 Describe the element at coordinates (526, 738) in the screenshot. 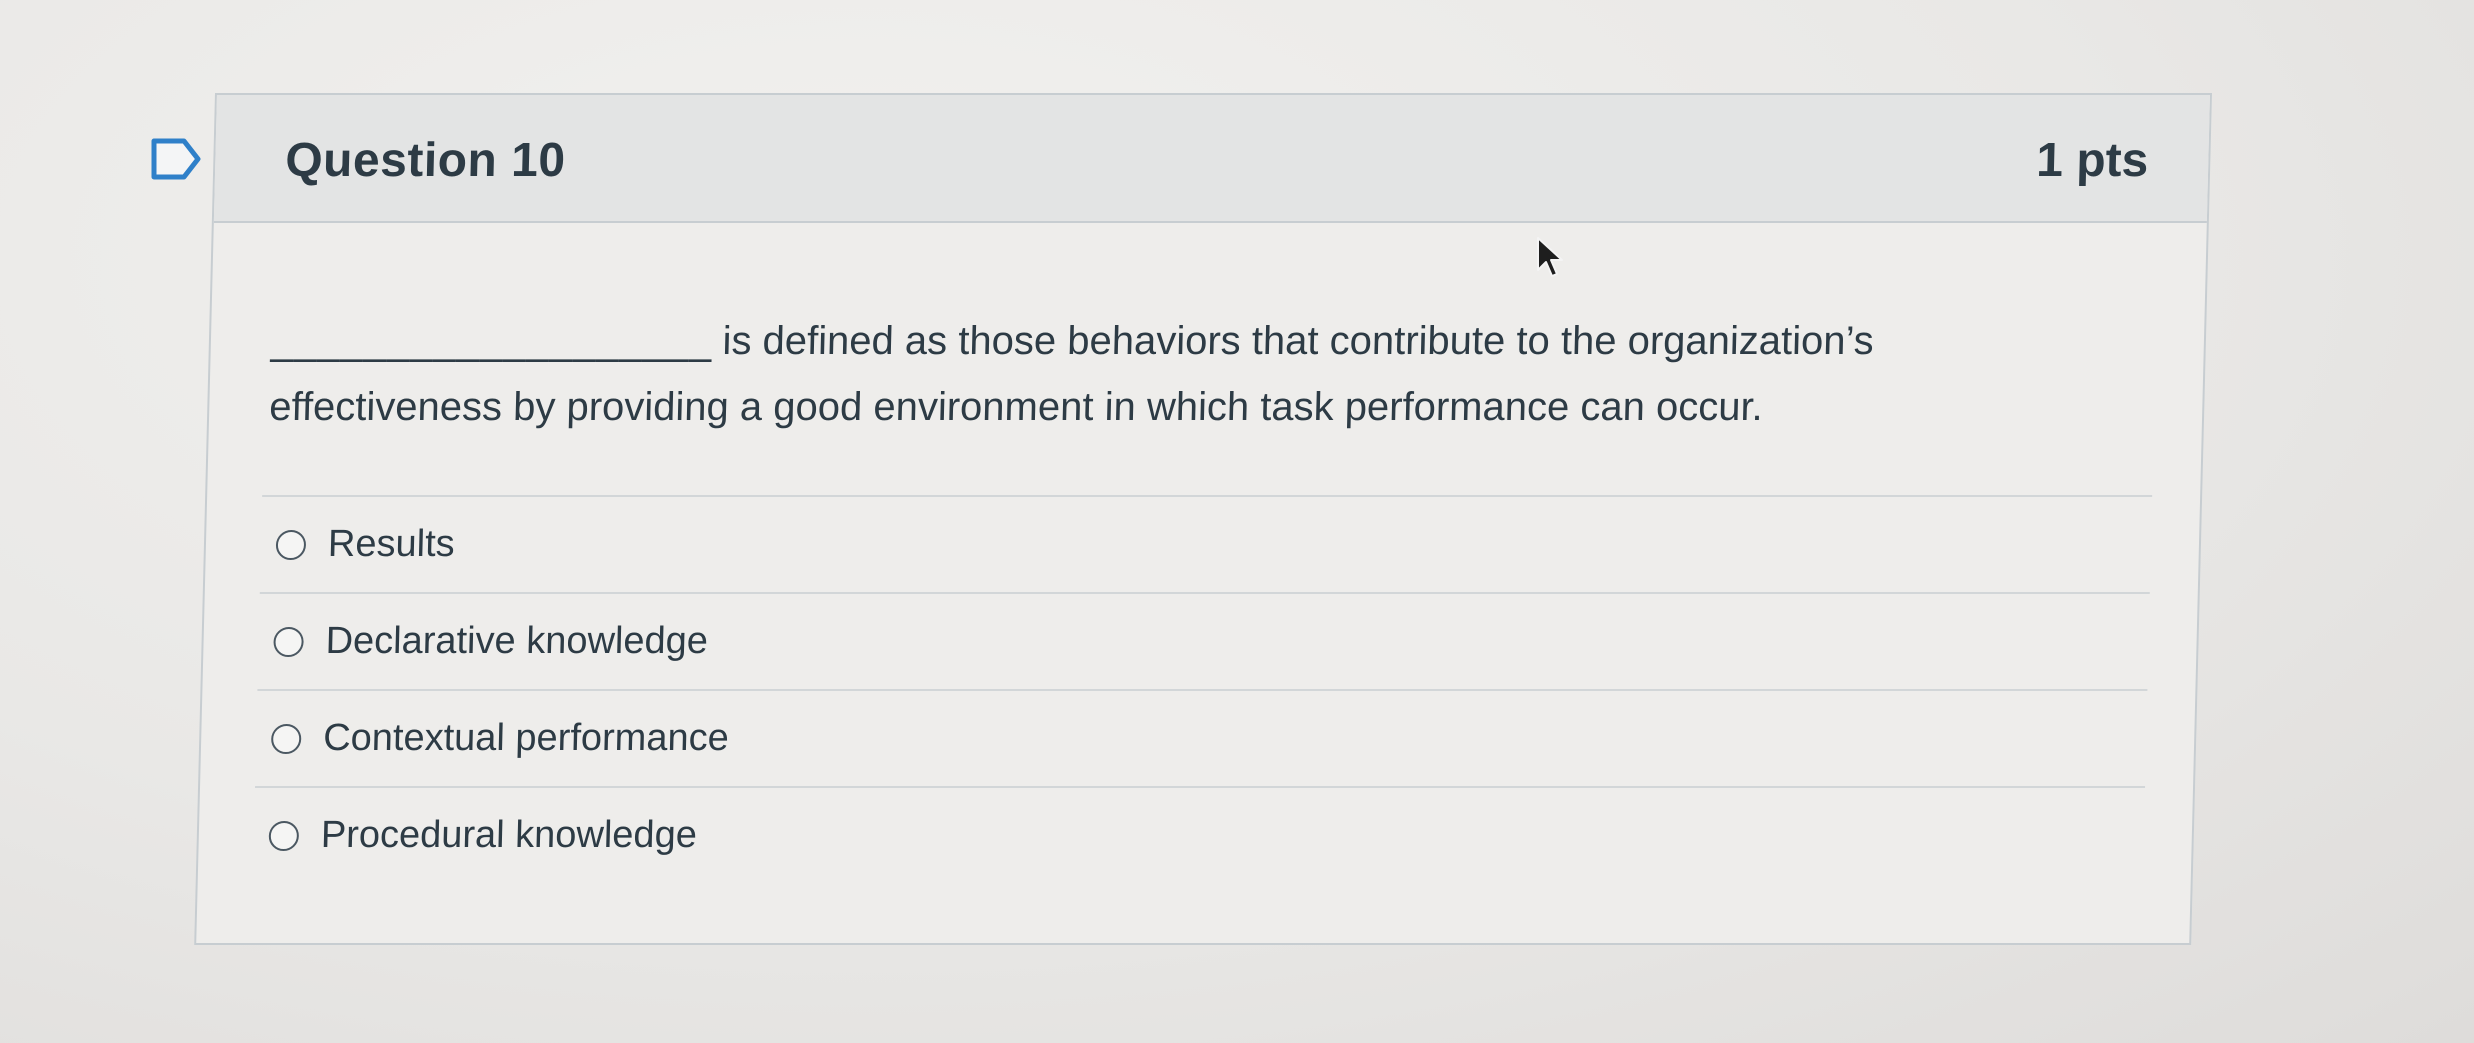

I see `answer-label: Contextual performance` at that location.